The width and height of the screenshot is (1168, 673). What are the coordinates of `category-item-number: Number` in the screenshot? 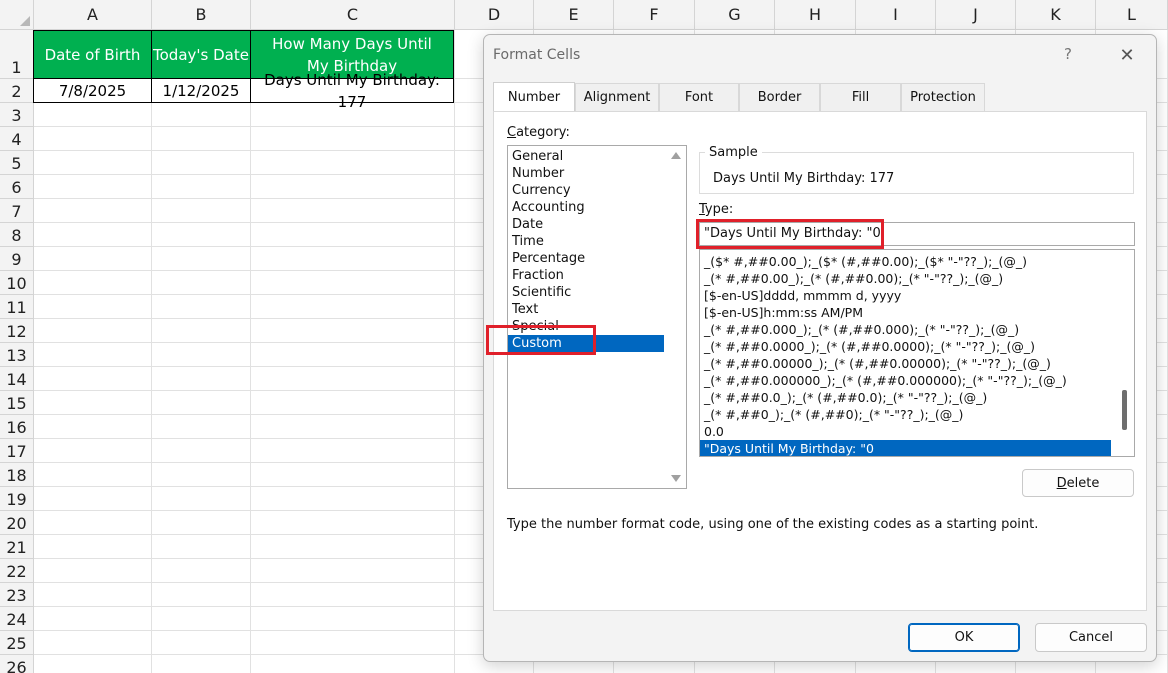 It's located at (586, 173).